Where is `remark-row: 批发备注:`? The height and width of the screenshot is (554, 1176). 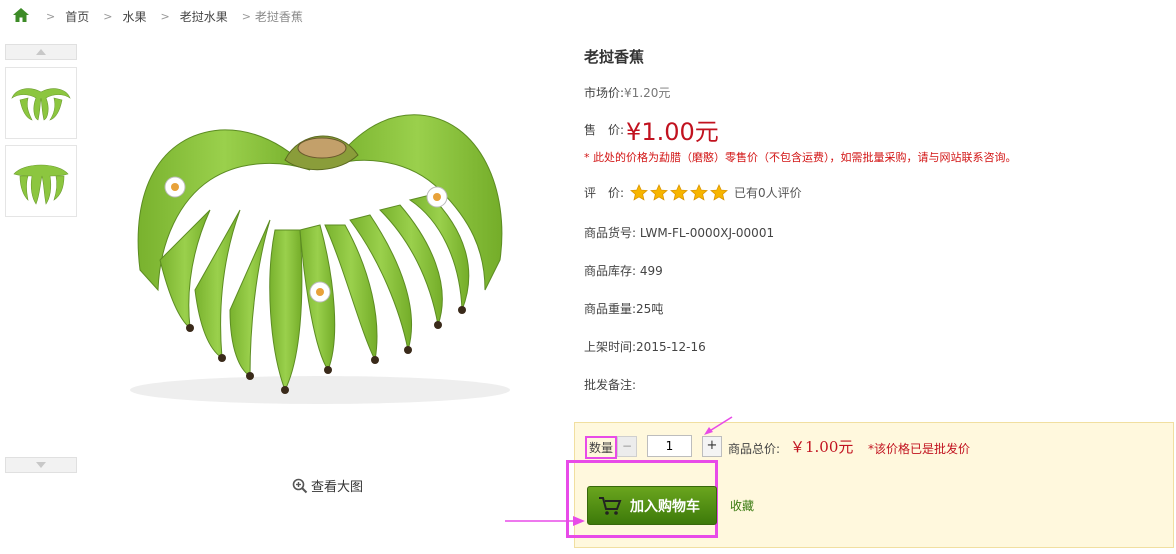
remark-row: 批发备注: is located at coordinates (610, 384).